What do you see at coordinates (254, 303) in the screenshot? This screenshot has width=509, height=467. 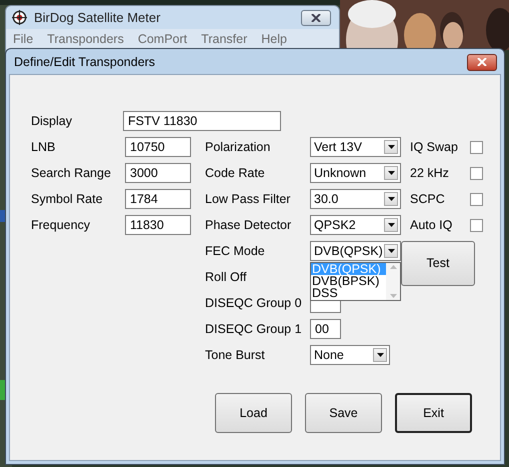 I see `field-label: DISEQC Group 0` at bounding box center [254, 303].